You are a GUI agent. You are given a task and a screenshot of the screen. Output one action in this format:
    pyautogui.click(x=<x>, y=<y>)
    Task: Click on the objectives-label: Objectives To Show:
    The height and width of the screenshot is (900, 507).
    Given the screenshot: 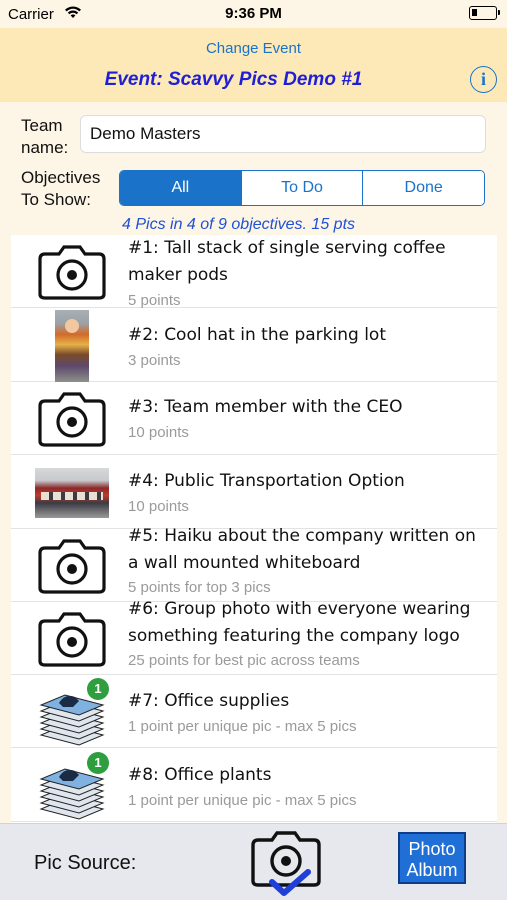 What is the action you would take?
    pyautogui.click(x=68, y=189)
    